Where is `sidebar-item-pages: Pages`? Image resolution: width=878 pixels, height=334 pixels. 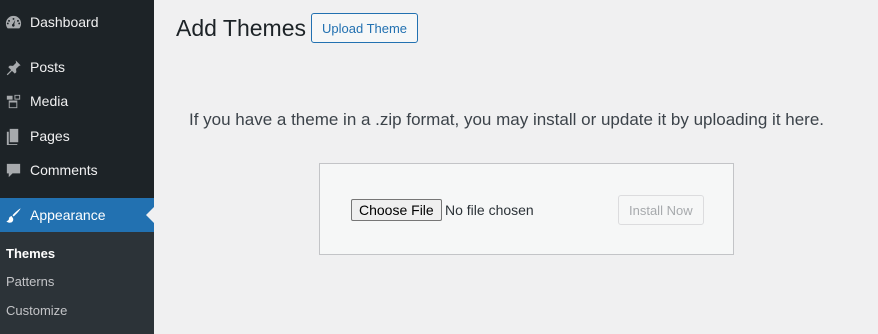
sidebar-item-pages: Pages is located at coordinates (77, 136).